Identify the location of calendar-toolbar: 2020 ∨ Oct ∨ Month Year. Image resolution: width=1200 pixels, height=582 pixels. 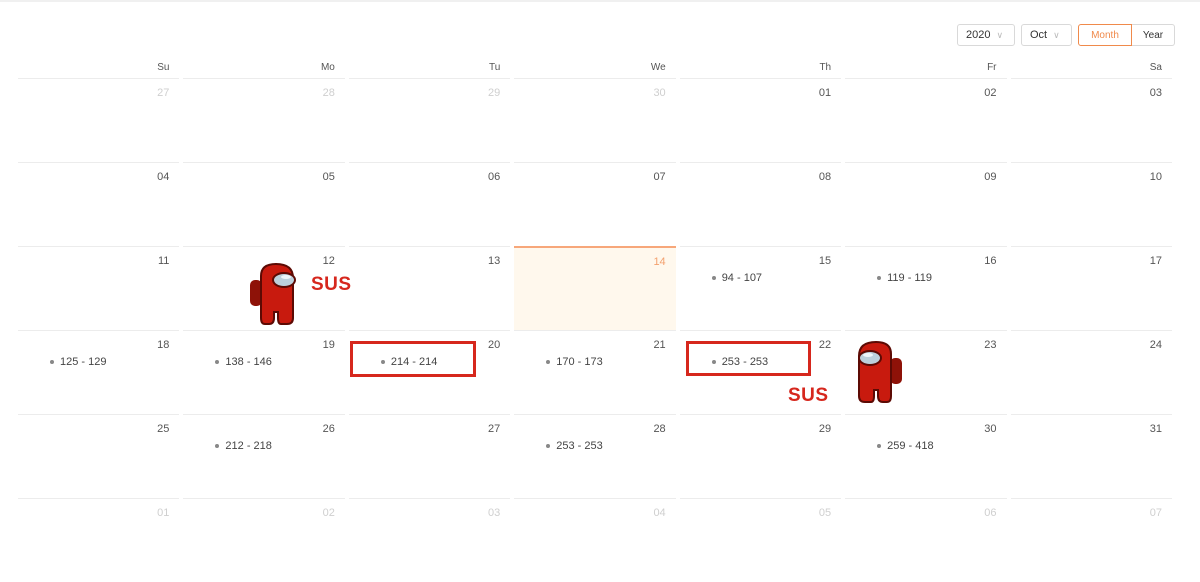
(1066, 35).